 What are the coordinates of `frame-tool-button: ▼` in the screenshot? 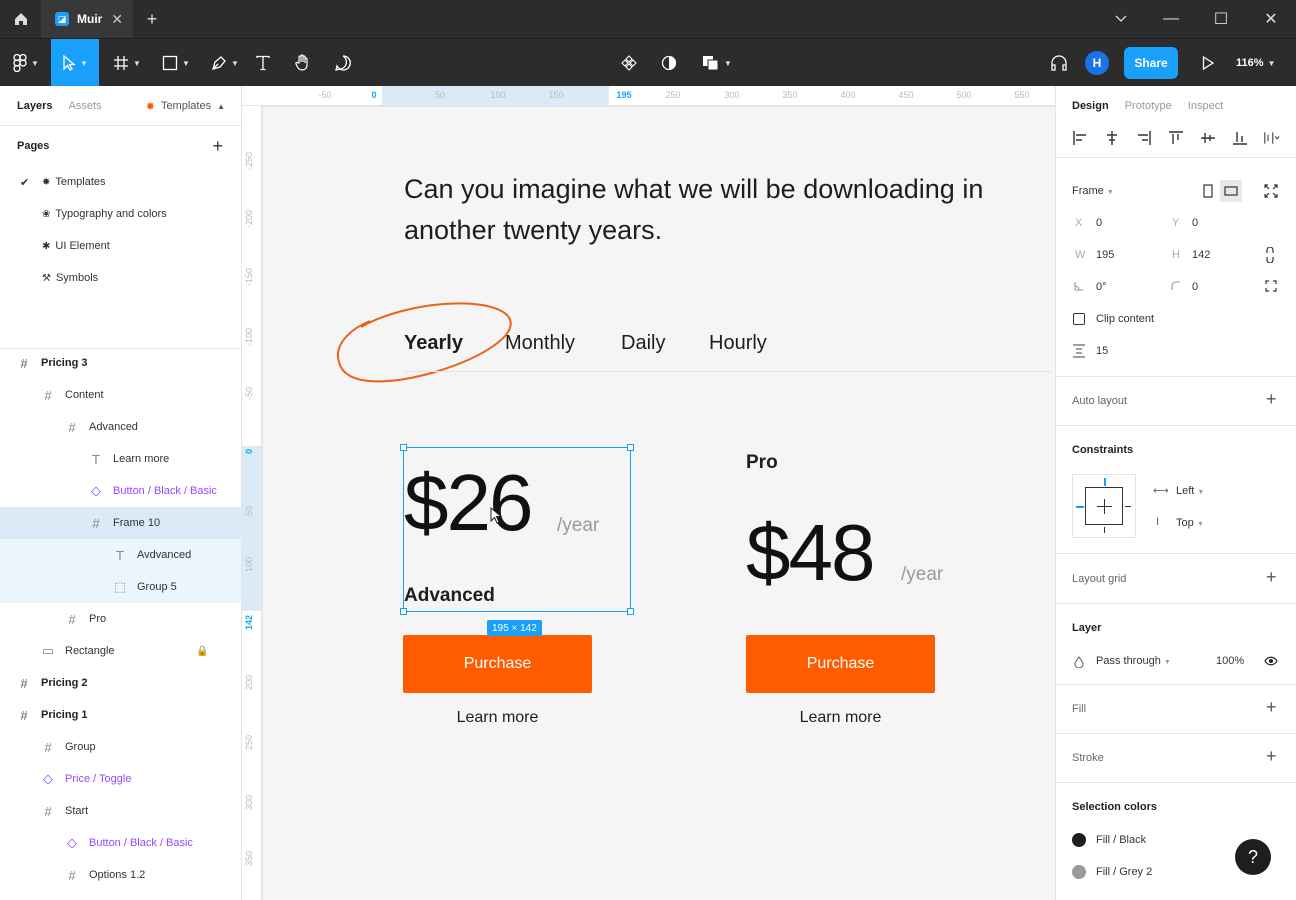 It's located at (127, 63).